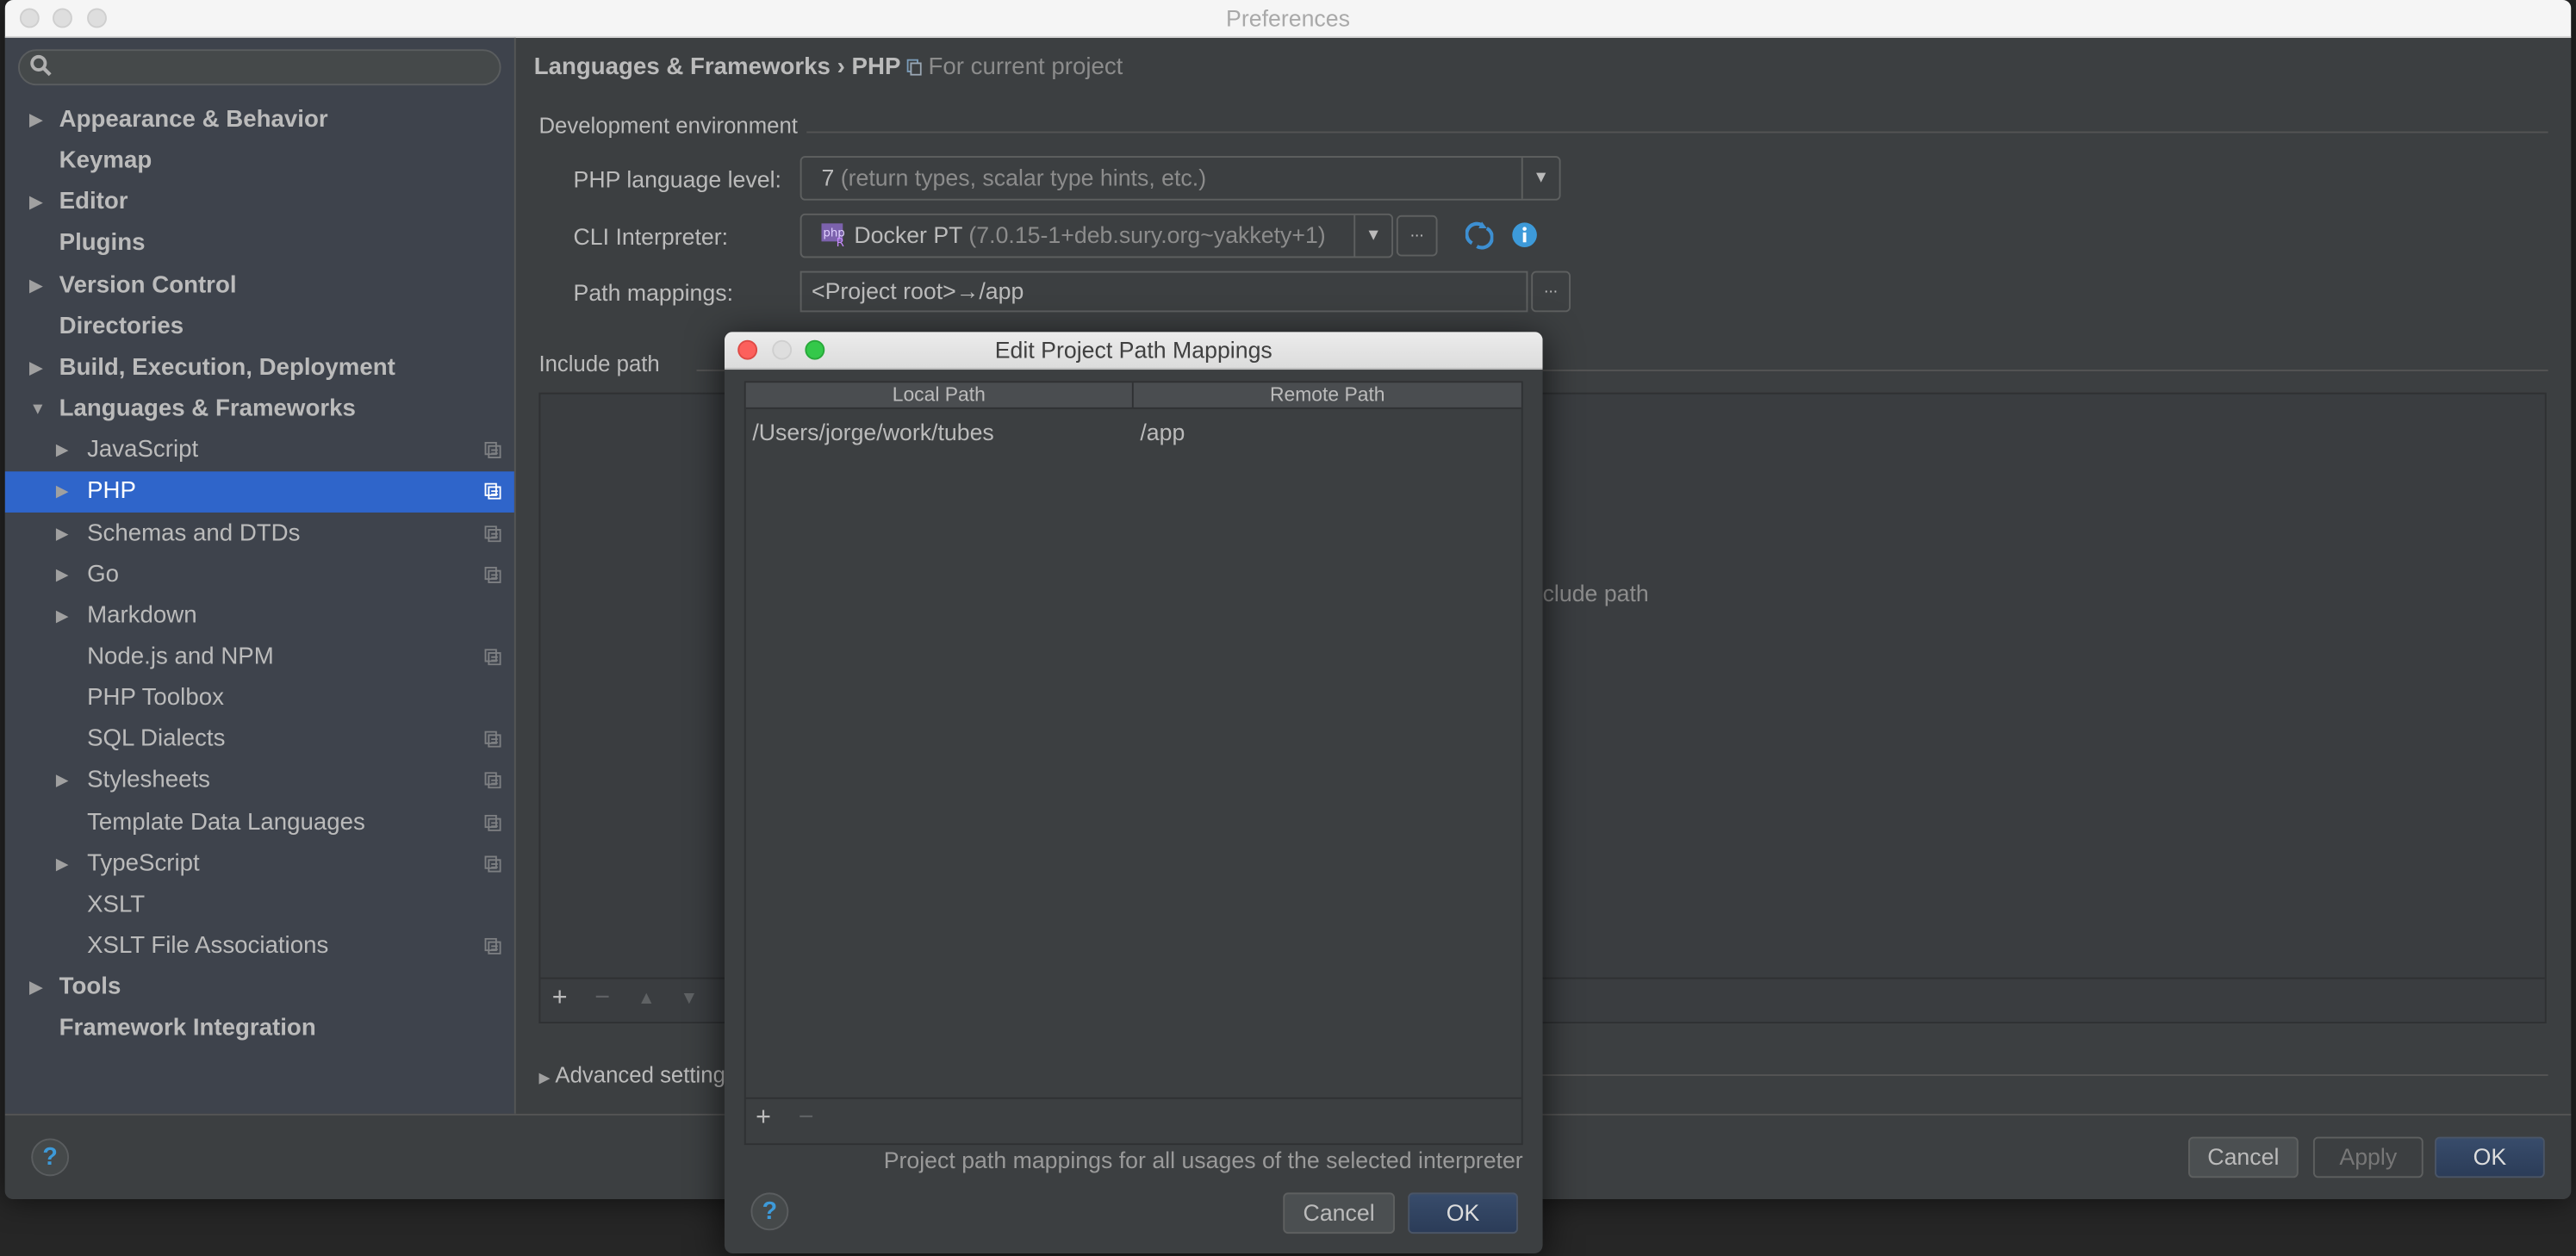 This screenshot has height=1256, width=2576. Describe the element at coordinates (599, 363) in the screenshot. I see `include-path-section-title: Include path` at that location.